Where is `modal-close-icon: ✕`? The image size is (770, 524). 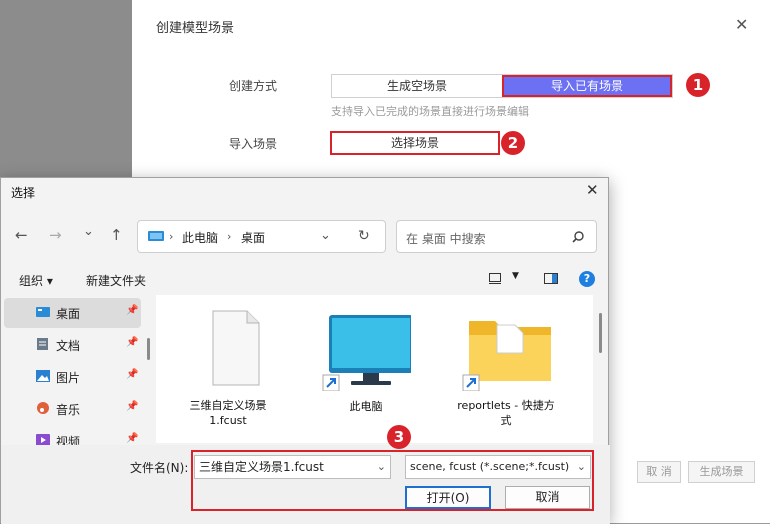
modal-close-icon: ✕ is located at coordinates (741, 24).